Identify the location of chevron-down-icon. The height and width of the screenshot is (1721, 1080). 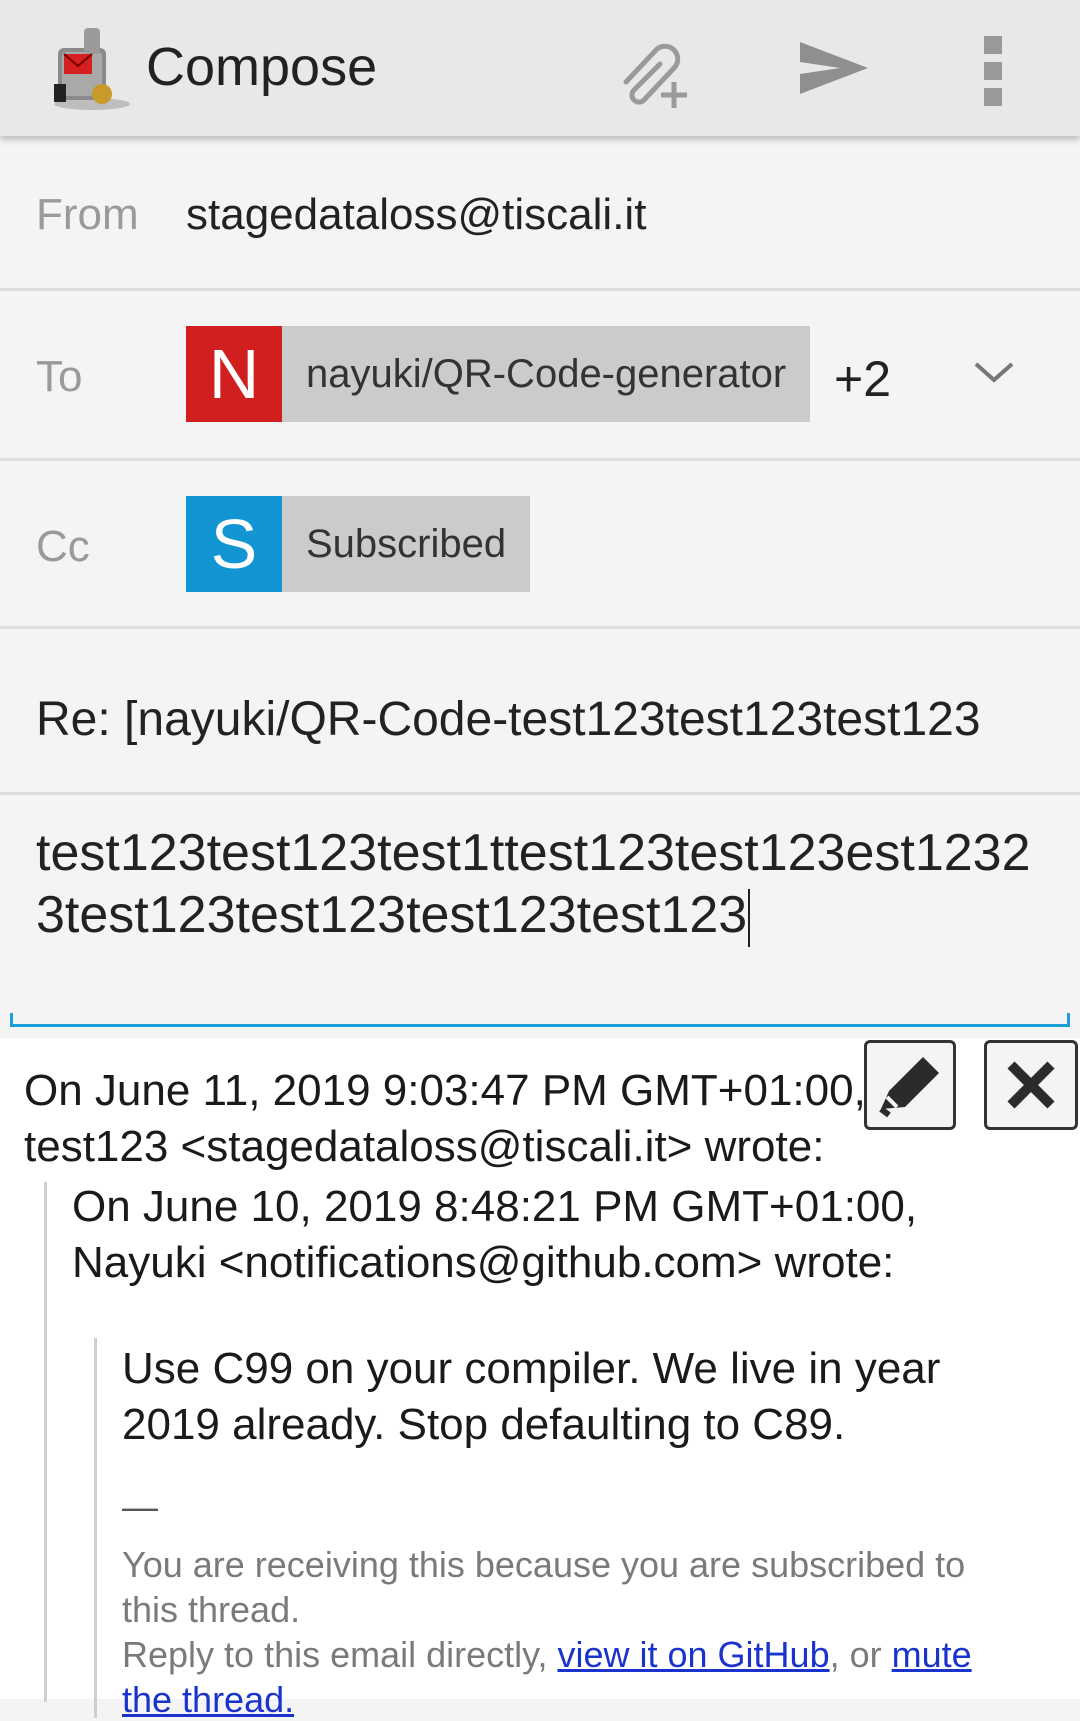
(994, 372).